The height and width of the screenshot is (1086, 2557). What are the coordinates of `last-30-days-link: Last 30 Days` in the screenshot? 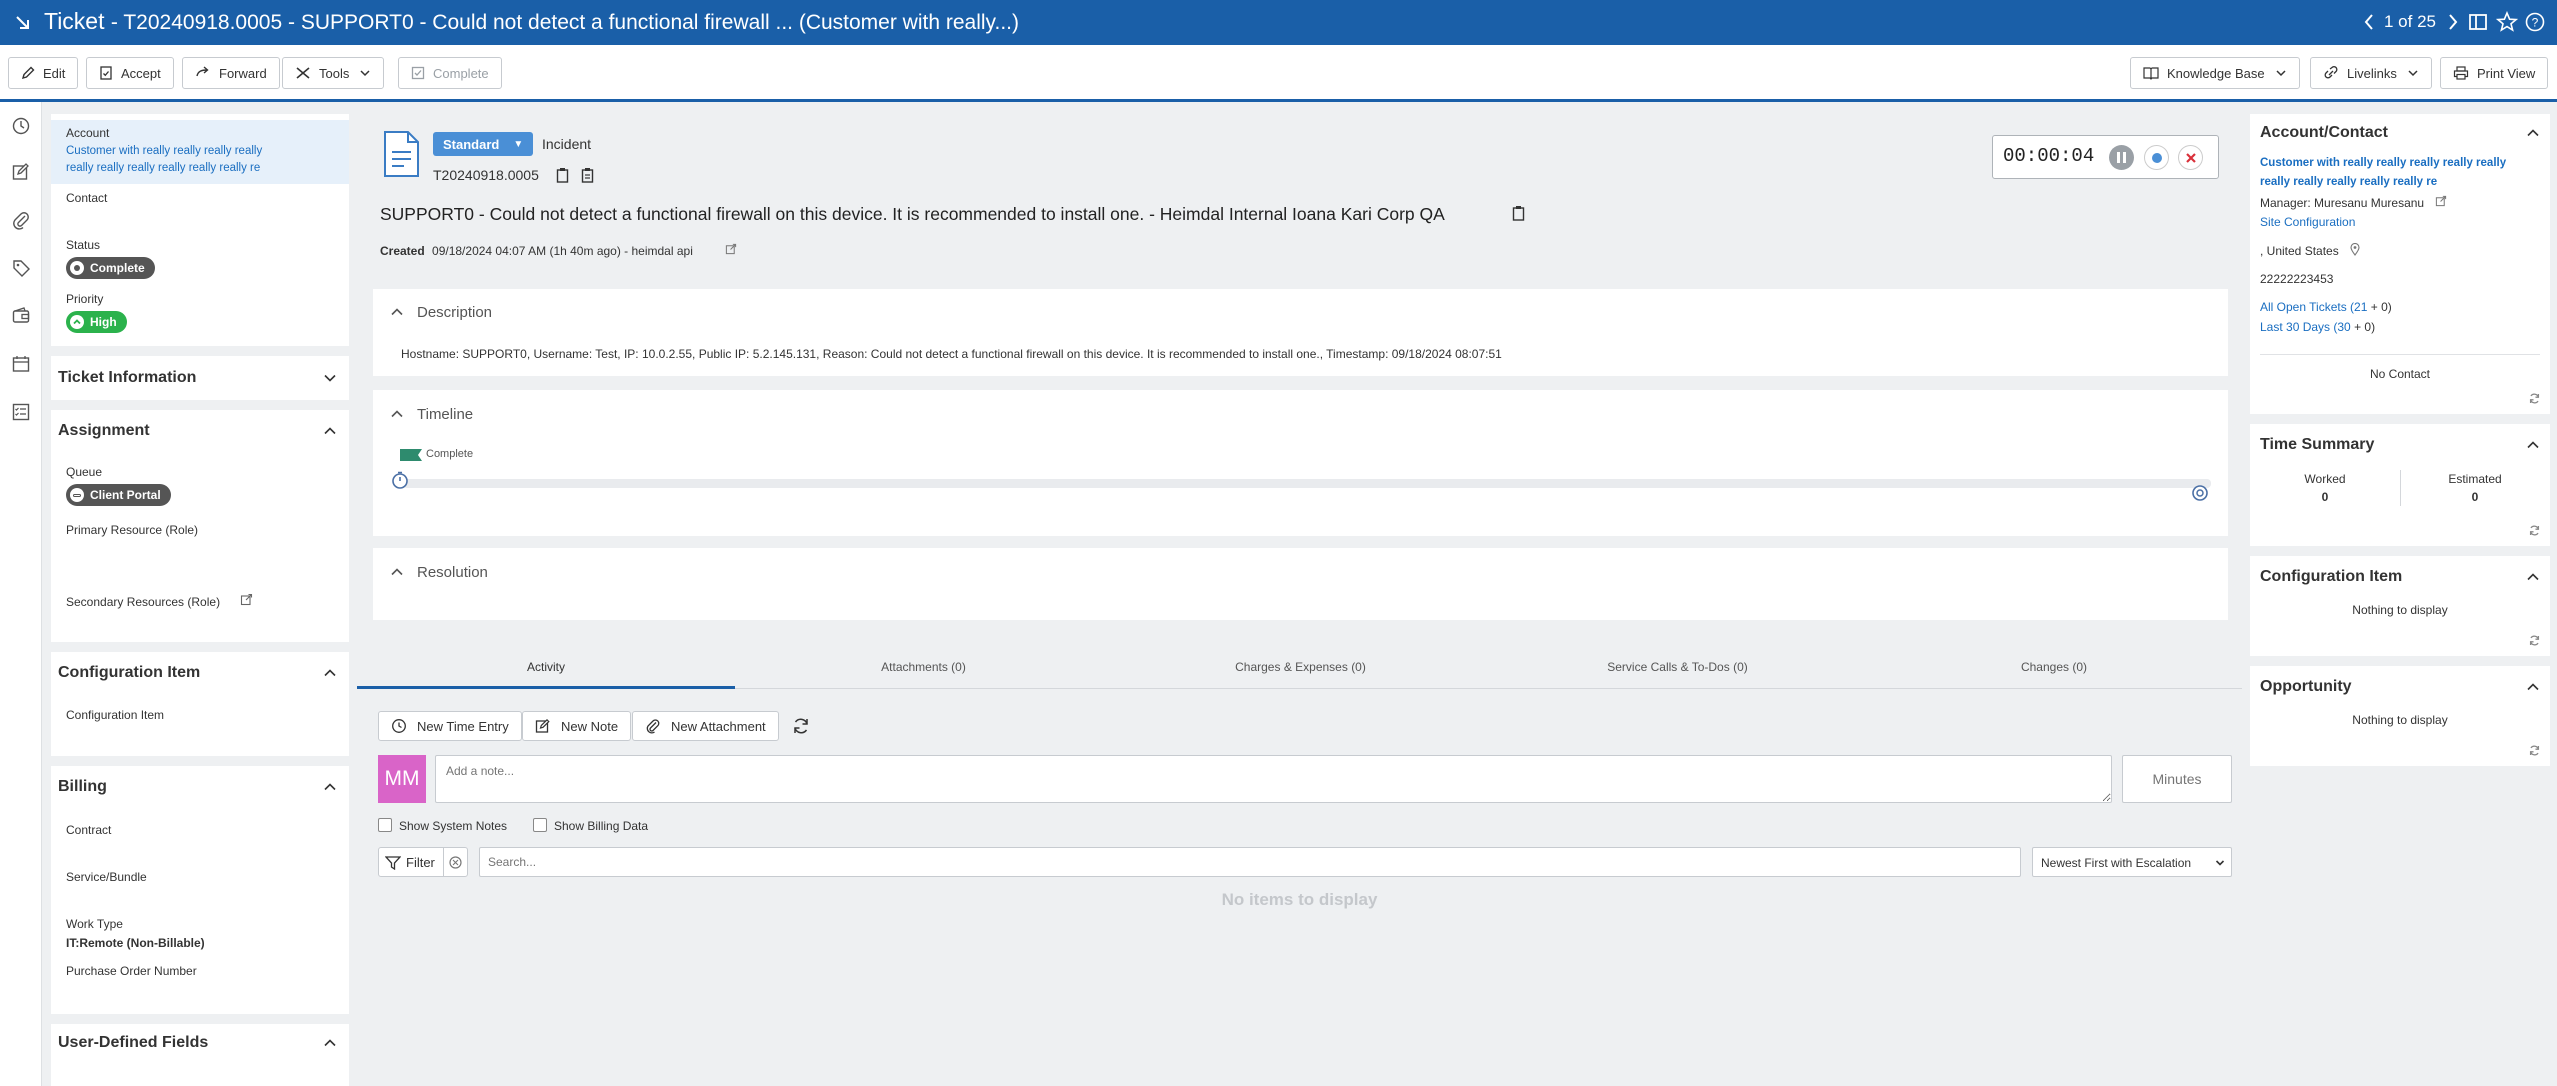 It's located at (2295, 327).